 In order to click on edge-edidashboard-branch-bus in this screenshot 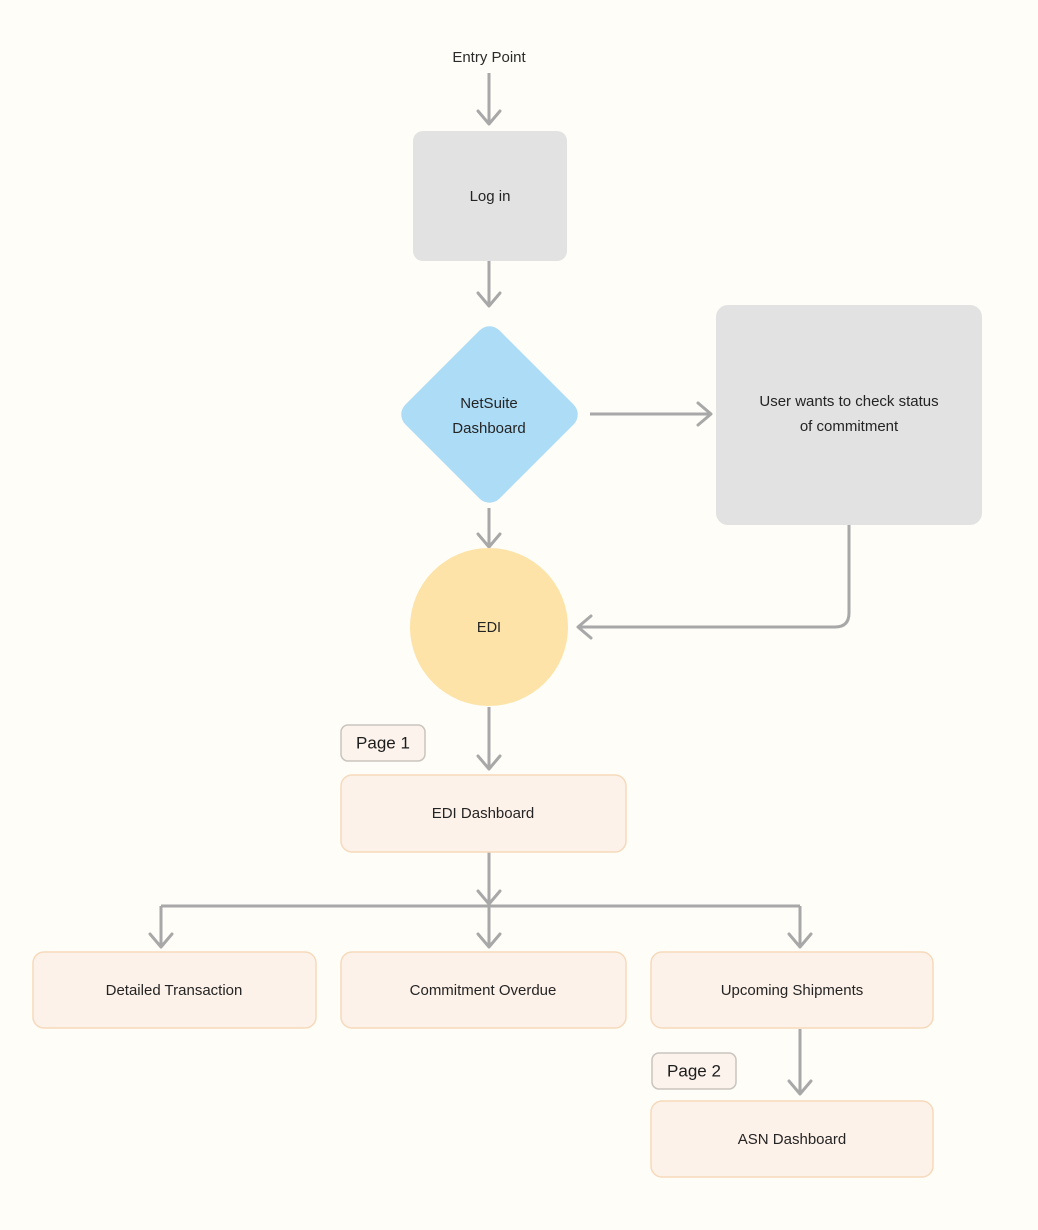, I will do `click(480, 880)`.